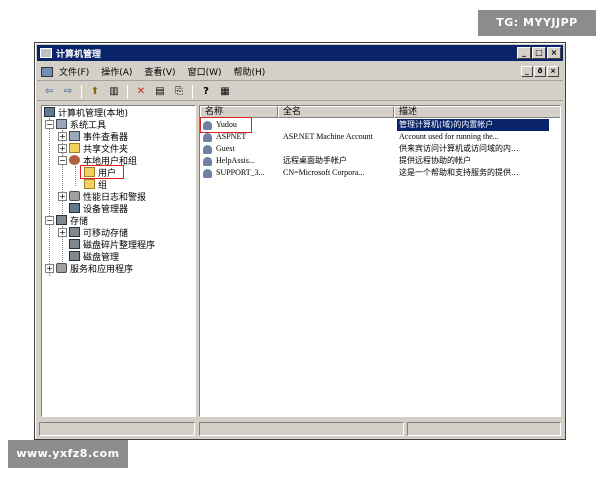 The width and height of the screenshot is (600, 480). What do you see at coordinates (540, 71) in the screenshot?
I see `child-restore-button: ð` at bounding box center [540, 71].